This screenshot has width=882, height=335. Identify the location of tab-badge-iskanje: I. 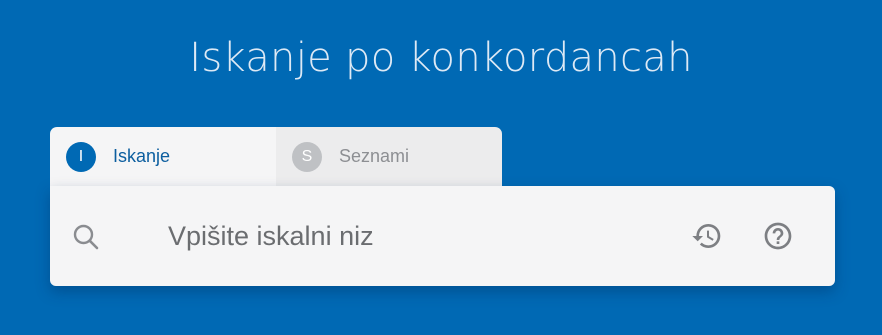
(81, 156).